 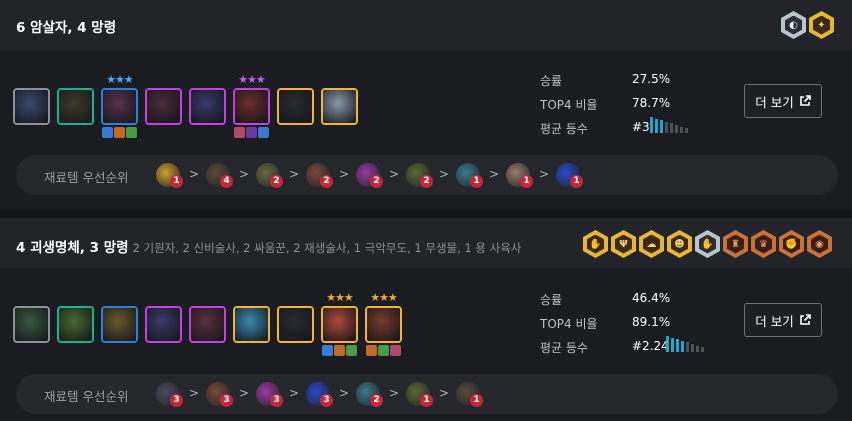 I want to click on brawler-icon: ✋, so click(x=707, y=244).